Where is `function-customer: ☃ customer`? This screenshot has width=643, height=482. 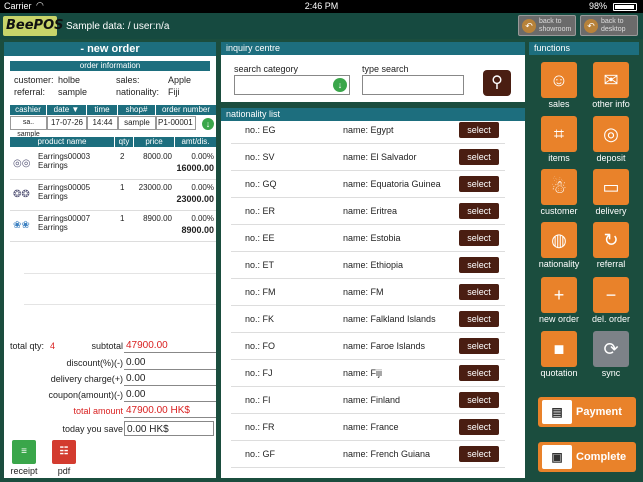
function-customer: ☃ customer is located at coordinates (559, 194).